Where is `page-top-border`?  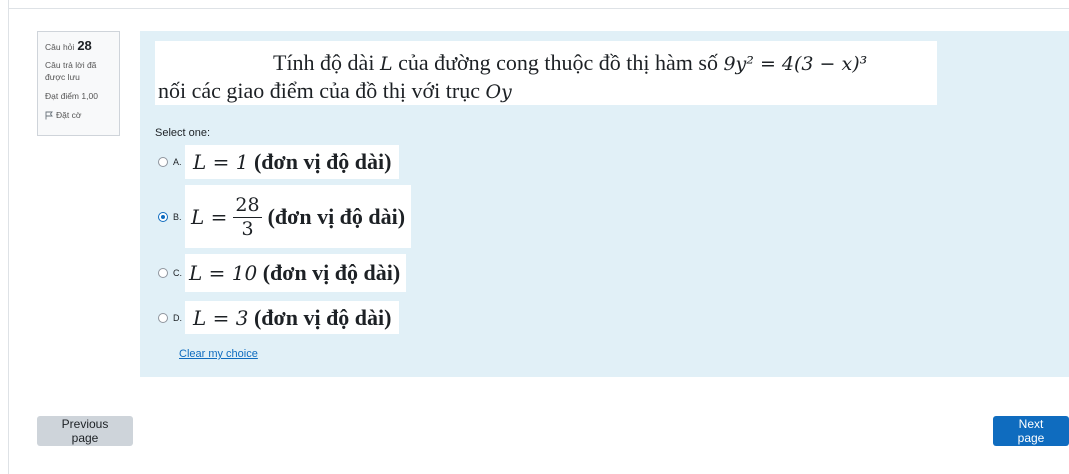 page-top-border is located at coordinates (538, 4).